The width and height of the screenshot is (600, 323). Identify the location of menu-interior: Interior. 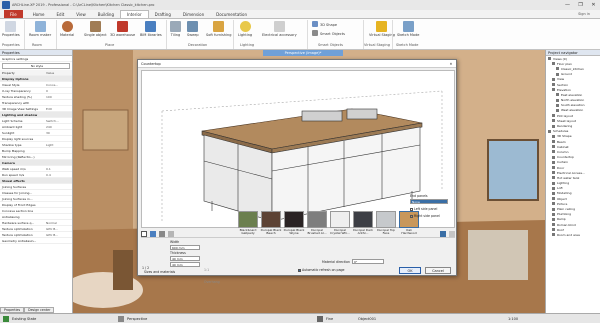
(134, 14).